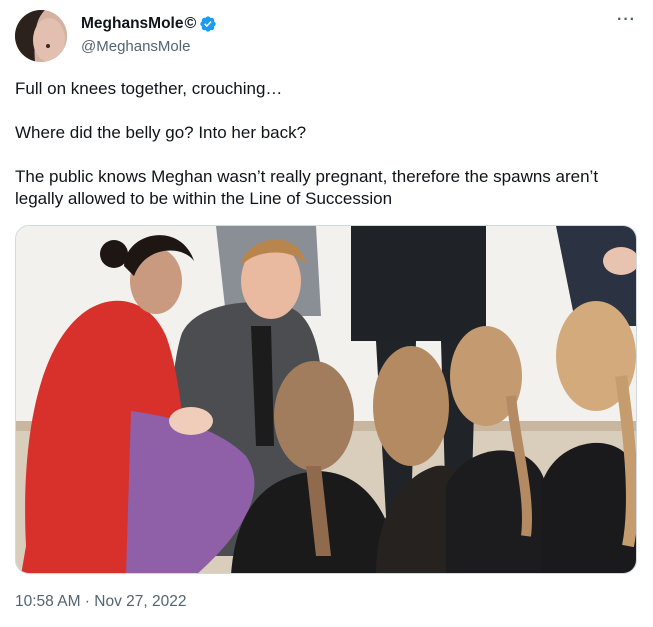 Image resolution: width=653 pixels, height=627 pixels. Describe the element at coordinates (149, 34) in the screenshot. I see `author-block: MeghansMole © @MeghansMole` at that location.